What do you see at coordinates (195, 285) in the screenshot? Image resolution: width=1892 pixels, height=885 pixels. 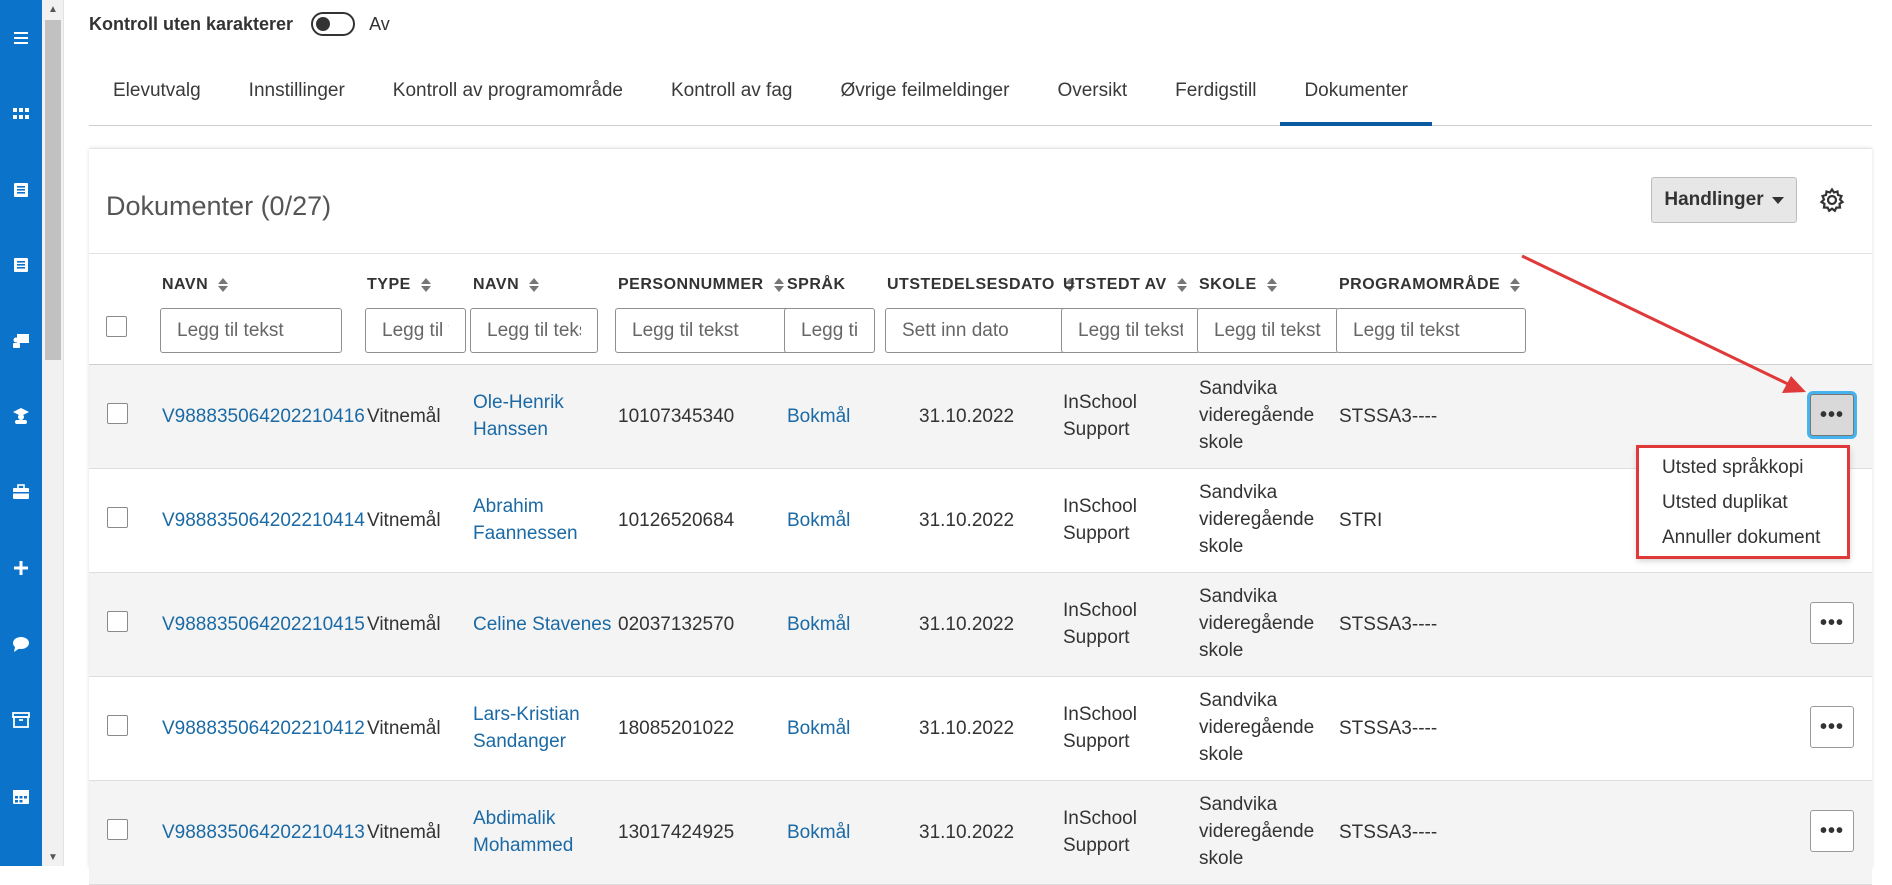 I see `column-header-navn: NAVN` at bounding box center [195, 285].